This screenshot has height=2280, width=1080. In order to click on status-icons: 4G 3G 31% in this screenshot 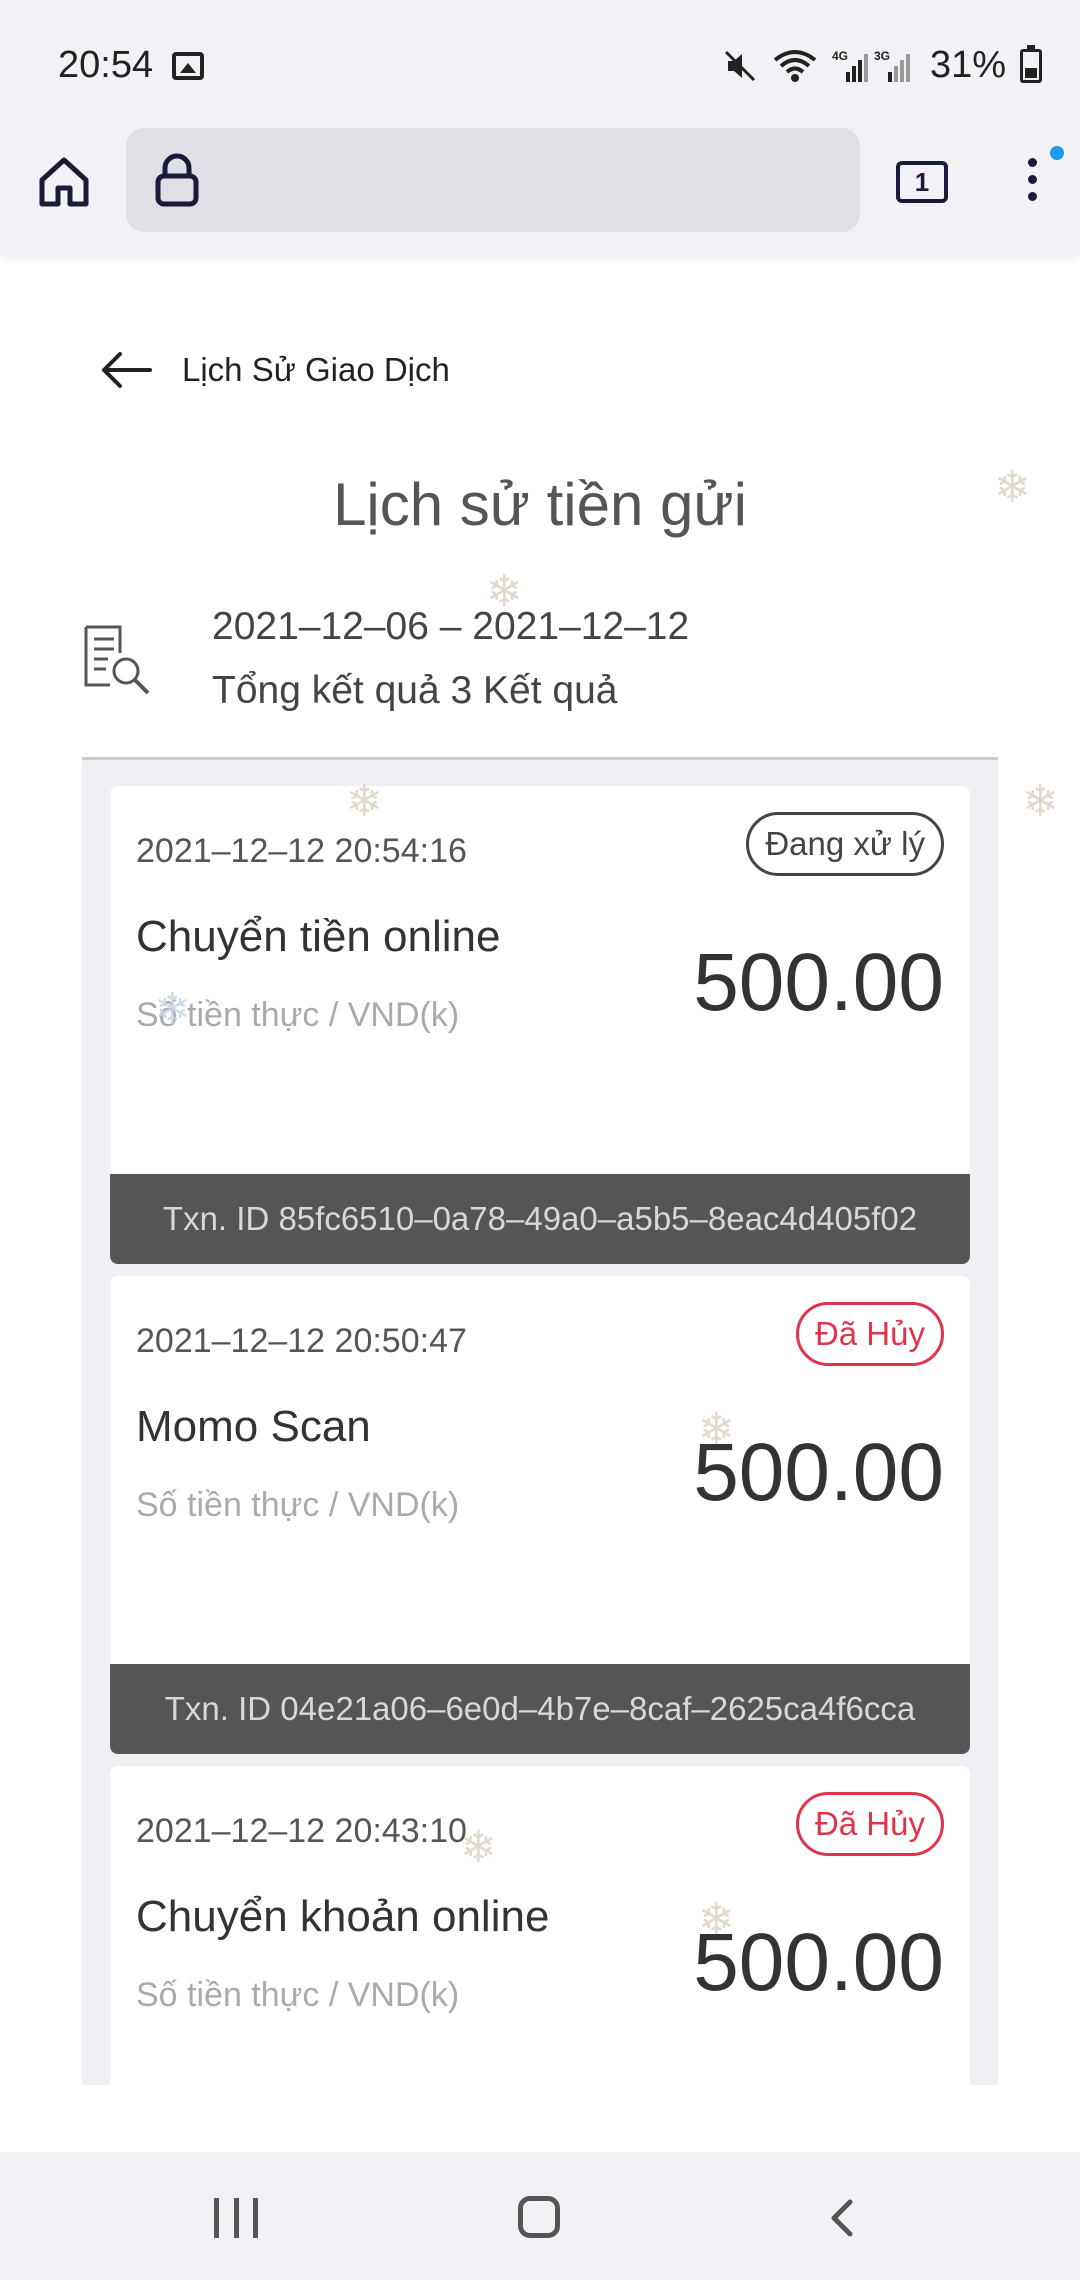, I will do `click(882, 65)`.